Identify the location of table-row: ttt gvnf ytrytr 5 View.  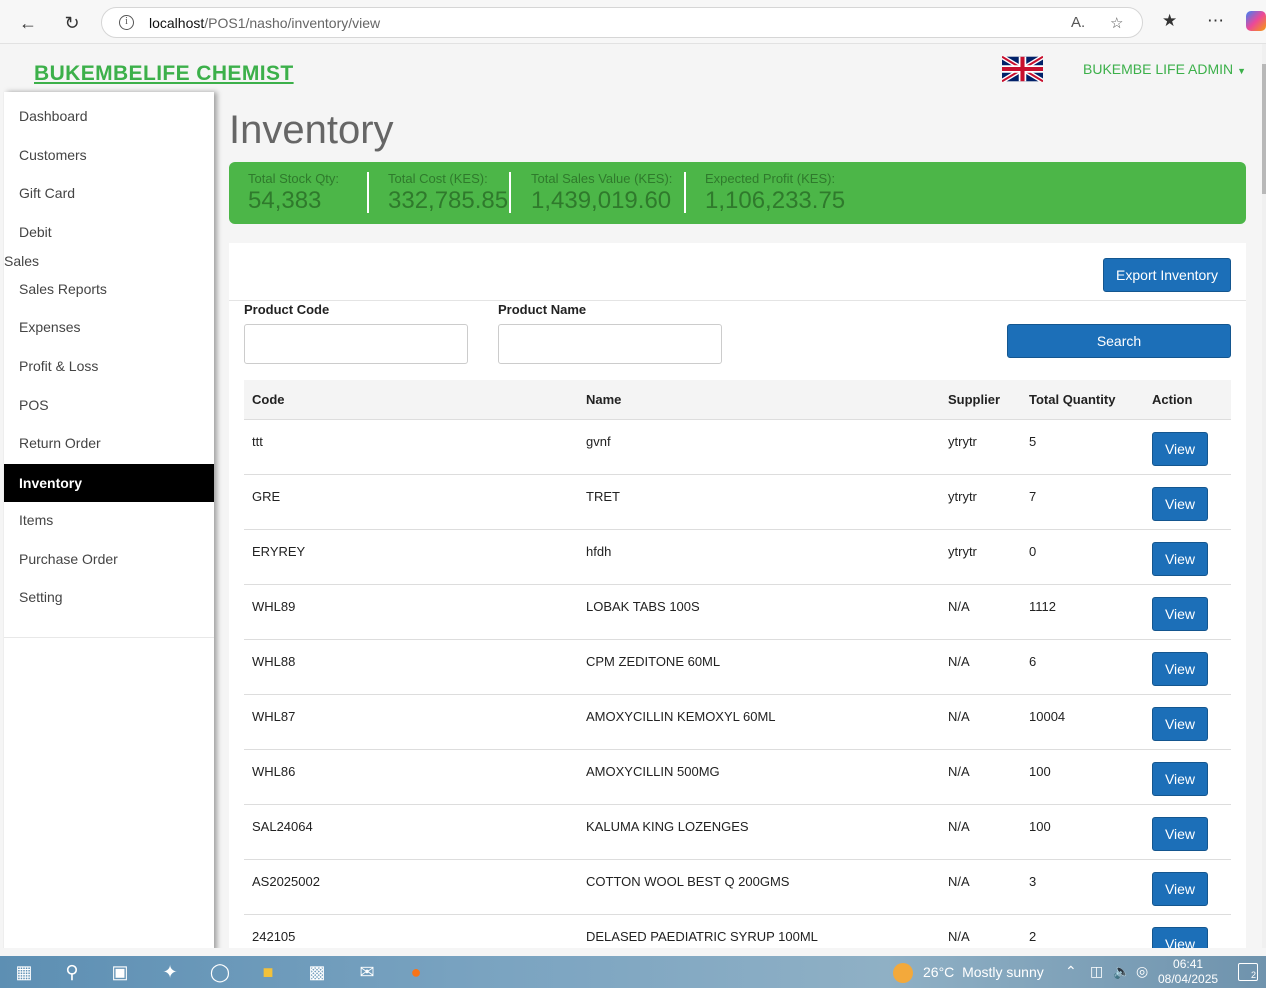
(737, 447).